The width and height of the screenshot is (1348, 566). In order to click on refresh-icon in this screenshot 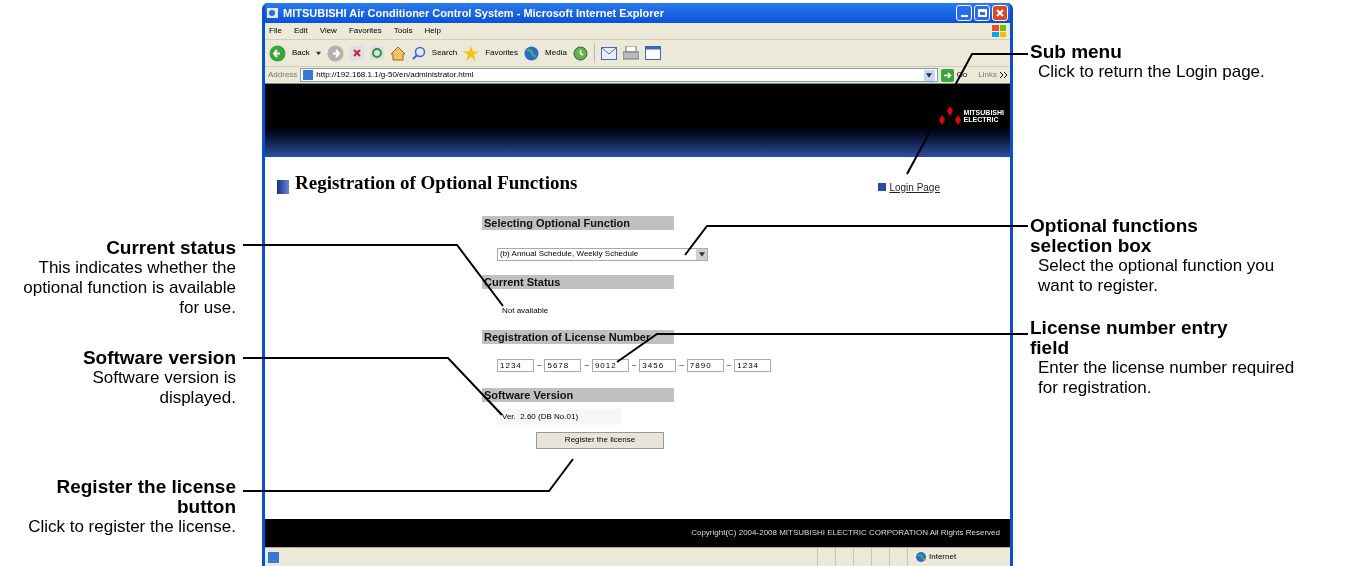, I will do `click(376, 53)`.